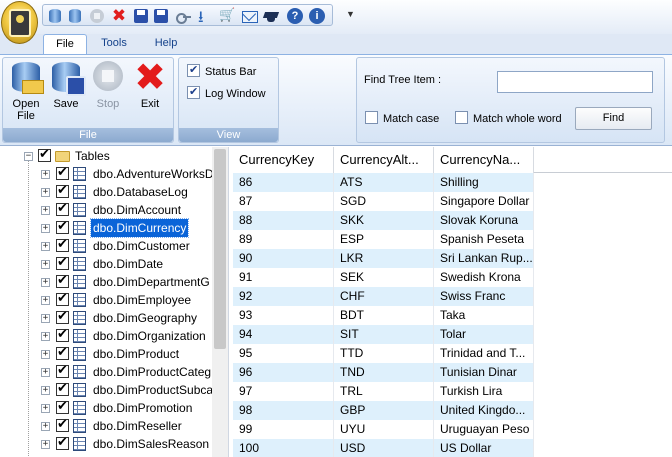 Image resolution: width=672 pixels, height=457 pixels. Describe the element at coordinates (383, 182) in the screenshot. I see `table-row: 86 ATS Shilling` at that location.